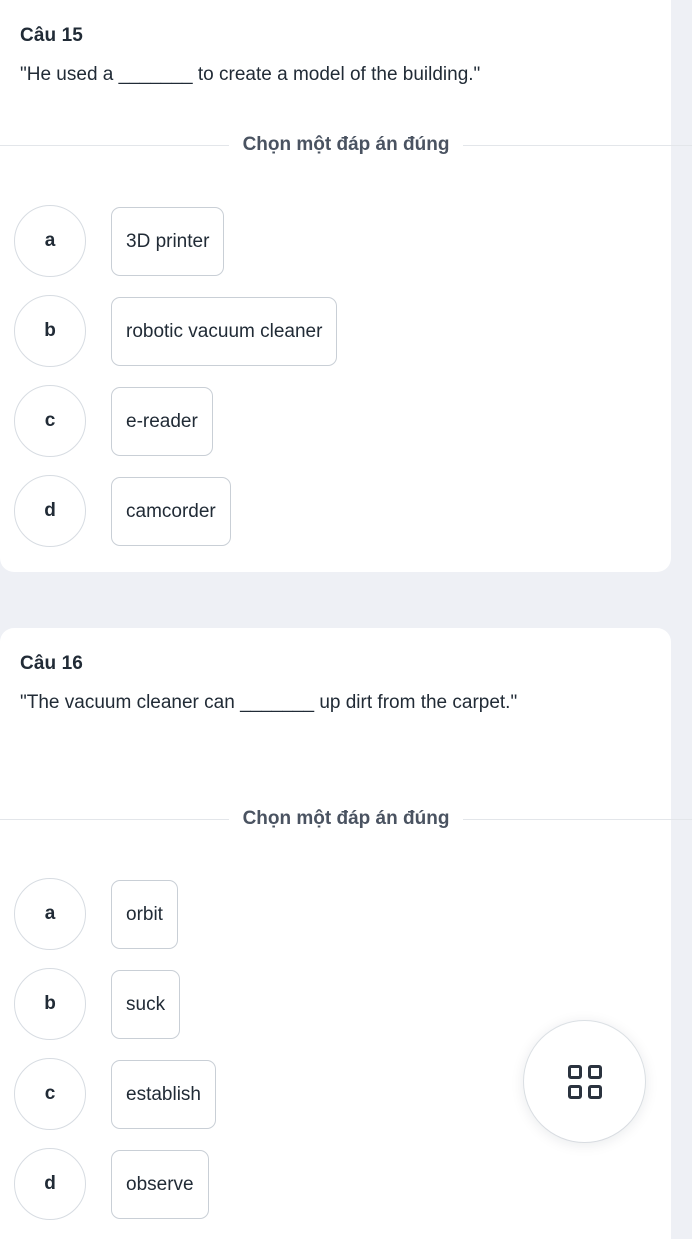 The image size is (692, 1239). Describe the element at coordinates (224, 331) in the screenshot. I see `option-label-b-15: robotic vacuum cleaner` at that location.